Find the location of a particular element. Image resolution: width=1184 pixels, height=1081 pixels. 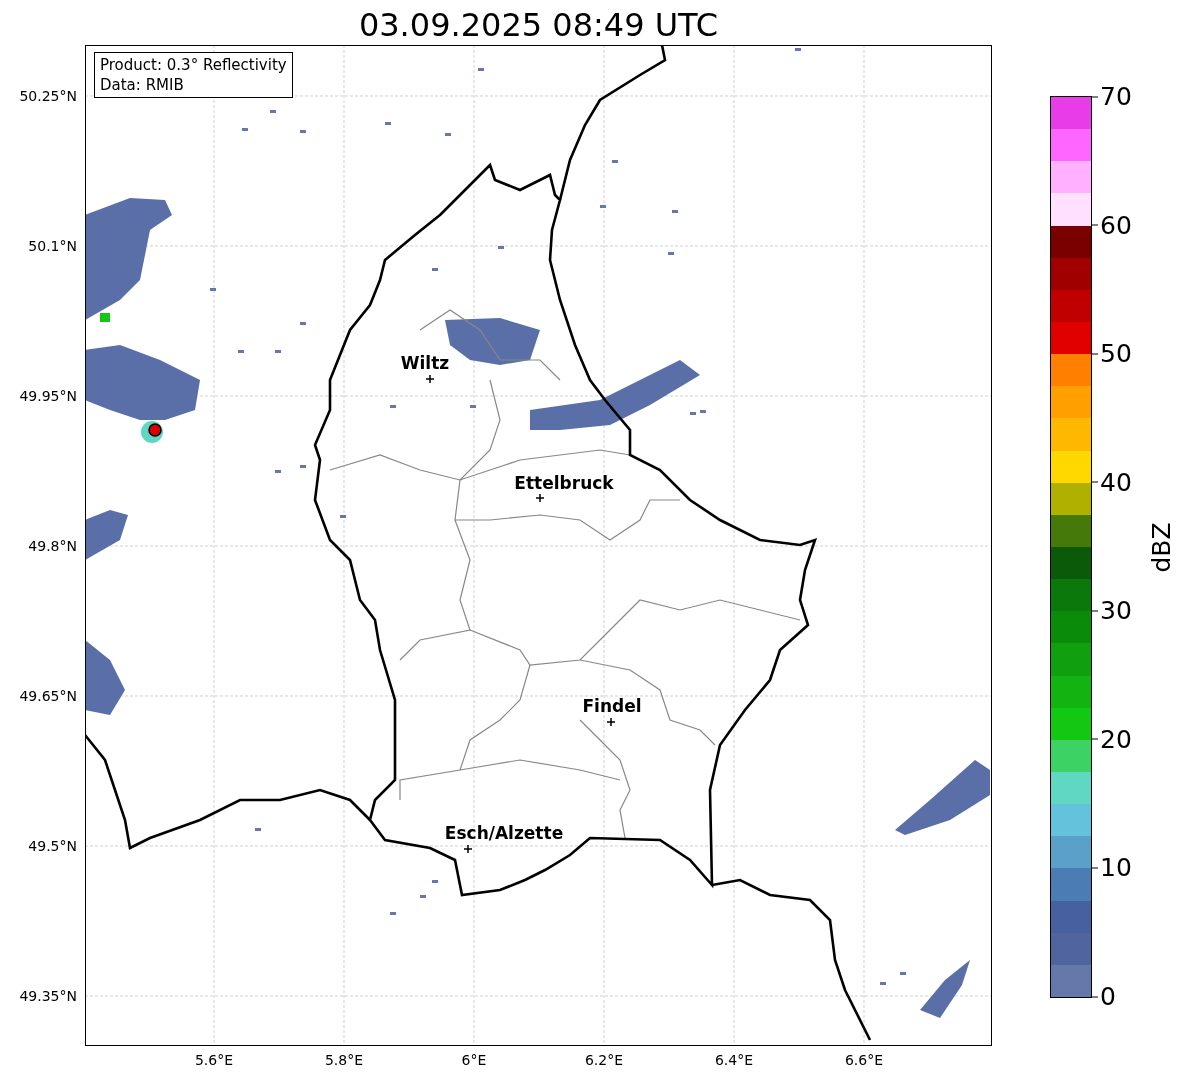

city-label: Esch/Alzette is located at coordinates (504, 833).